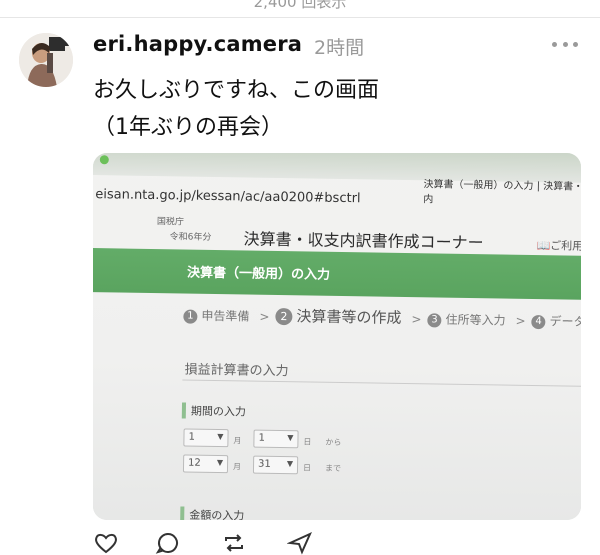  What do you see at coordinates (188, 127) in the screenshot?
I see `post-text-line: （1年ぶりの再会）` at bounding box center [188, 127].